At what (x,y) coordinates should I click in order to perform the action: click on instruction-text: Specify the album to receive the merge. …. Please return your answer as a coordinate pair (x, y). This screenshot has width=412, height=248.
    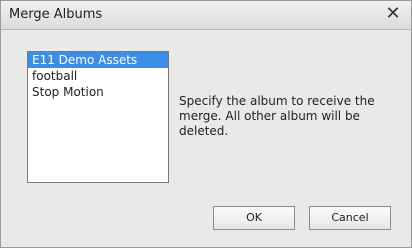
    Looking at the image, I should click on (277, 116).